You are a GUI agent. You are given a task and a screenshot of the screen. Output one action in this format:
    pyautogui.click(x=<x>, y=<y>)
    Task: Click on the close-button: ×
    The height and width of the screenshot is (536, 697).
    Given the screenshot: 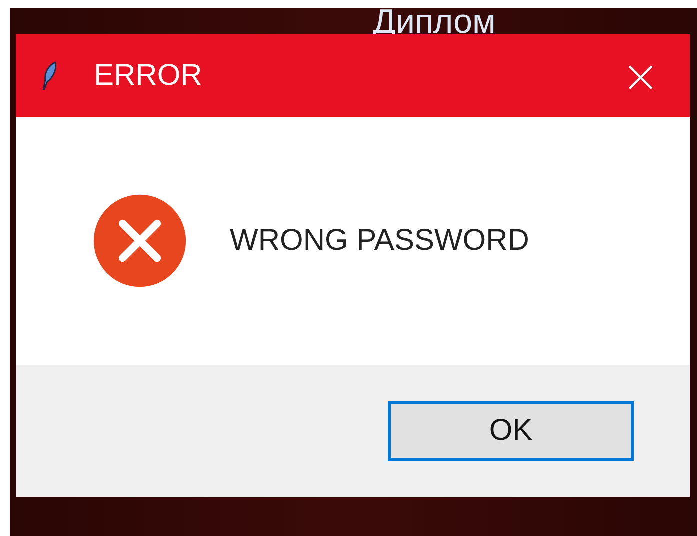 What is the action you would take?
    pyautogui.click(x=640, y=75)
    